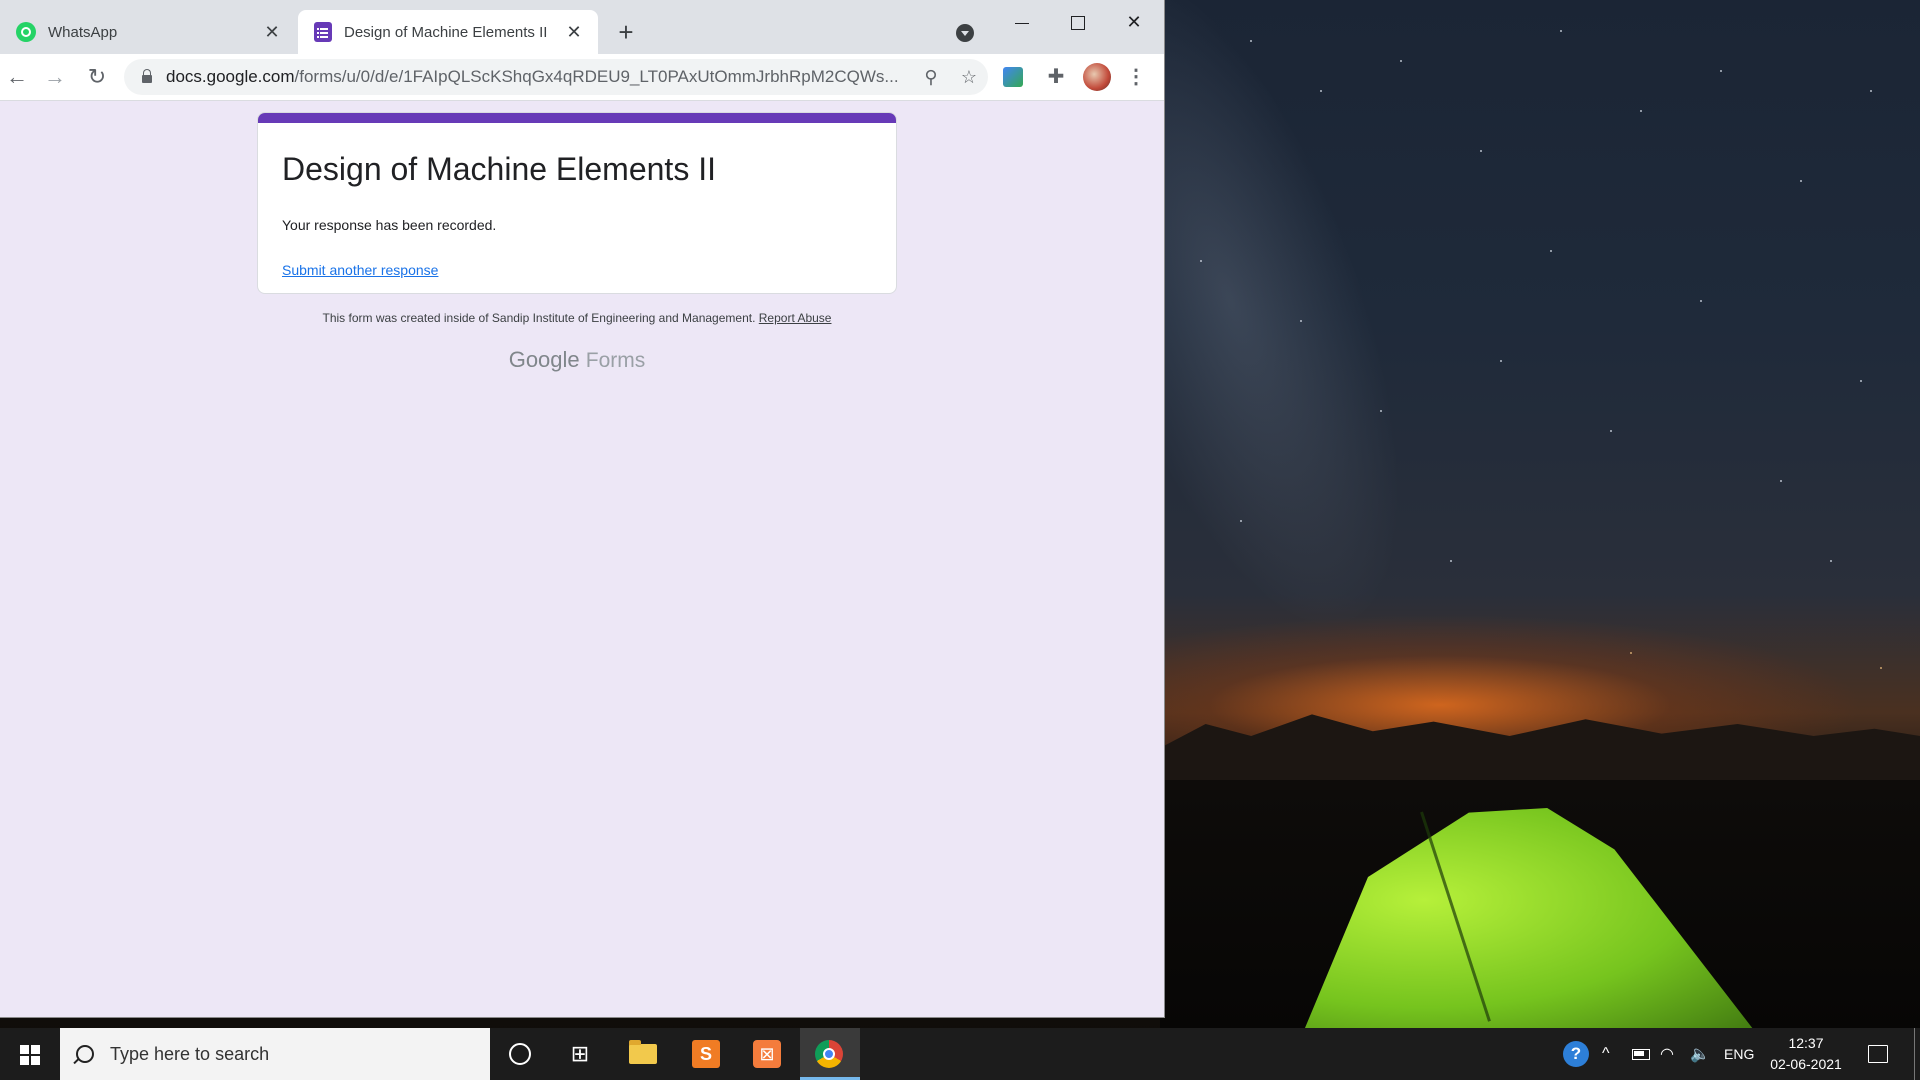 This screenshot has width=1920, height=1080. Describe the element at coordinates (795, 318) in the screenshot. I see `report-abuse-link: Report Abuse` at that location.